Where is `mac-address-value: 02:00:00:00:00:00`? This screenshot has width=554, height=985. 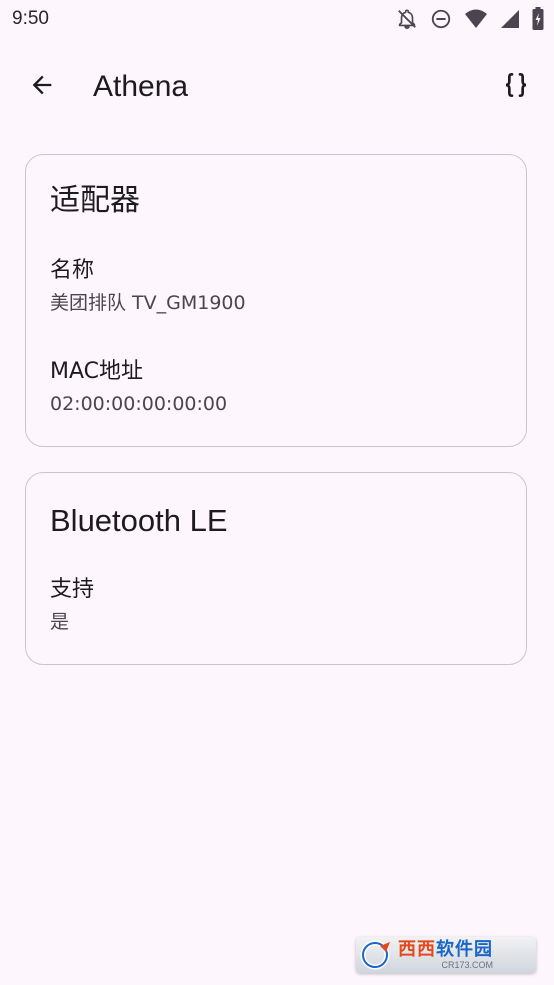 mac-address-value: 02:00:00:00:00:00 is located at coordinates (139, 404).